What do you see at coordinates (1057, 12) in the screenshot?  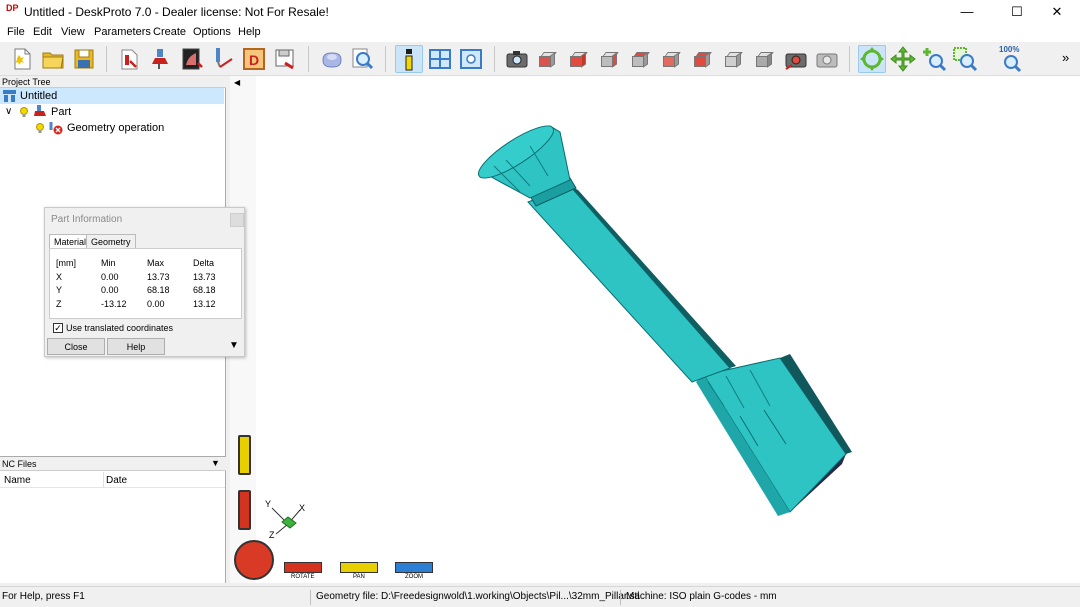 I see `close-window-button: ✕` at bounding box center [1057, 12].